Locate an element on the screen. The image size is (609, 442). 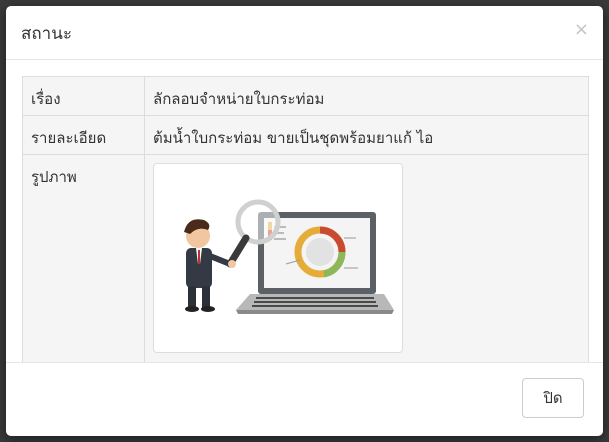
modal-header: สถานะ × is located at coordinates (304, 33).